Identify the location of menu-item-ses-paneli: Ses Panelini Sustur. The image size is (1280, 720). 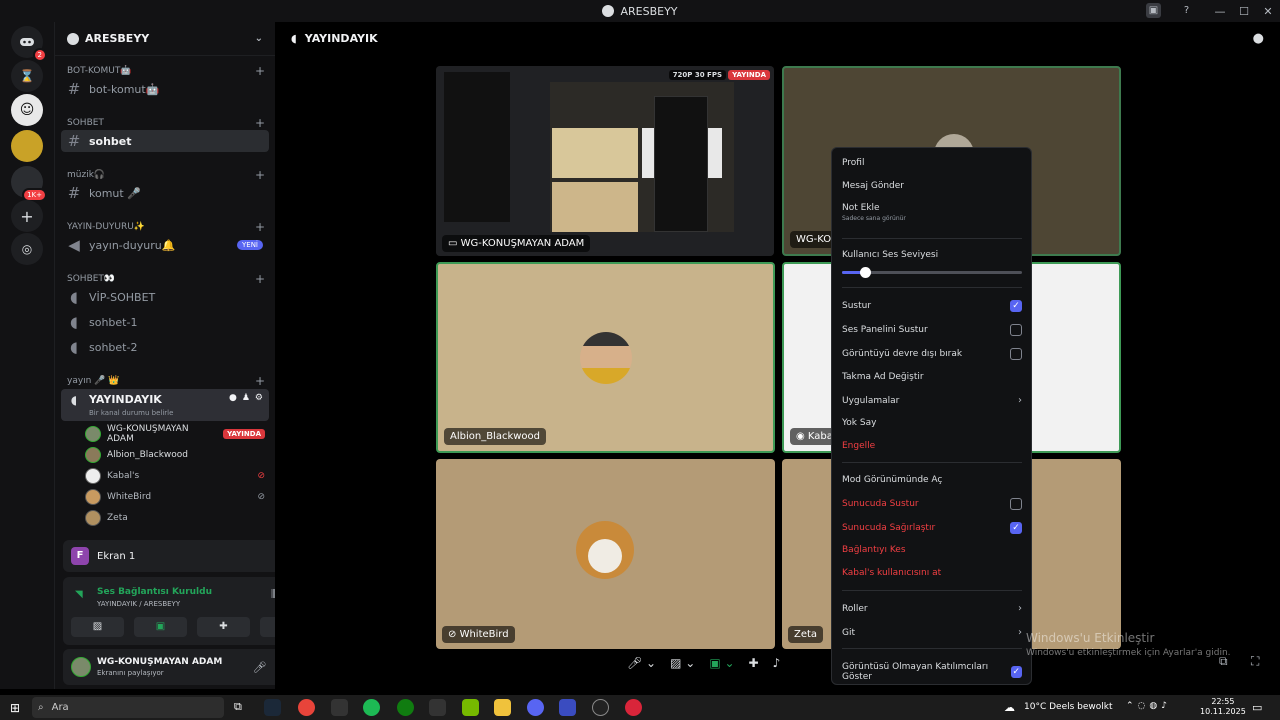
(932, 330).